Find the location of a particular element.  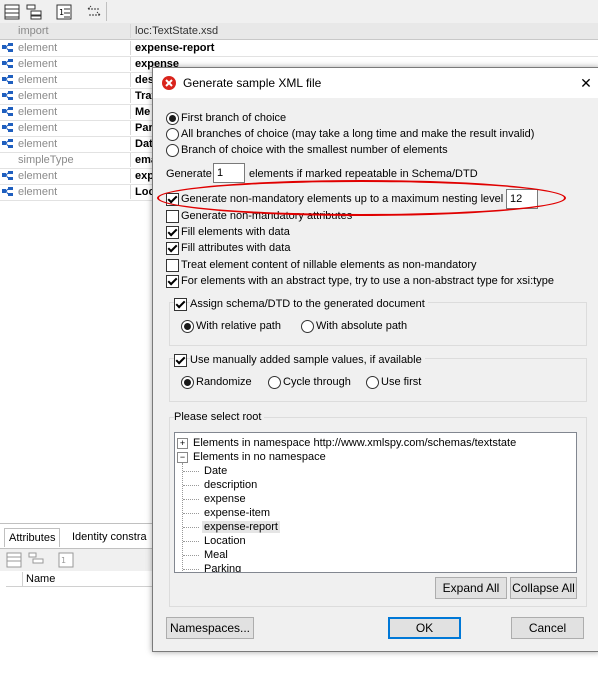

radio-first-branch is located at coordinates (172, 118).